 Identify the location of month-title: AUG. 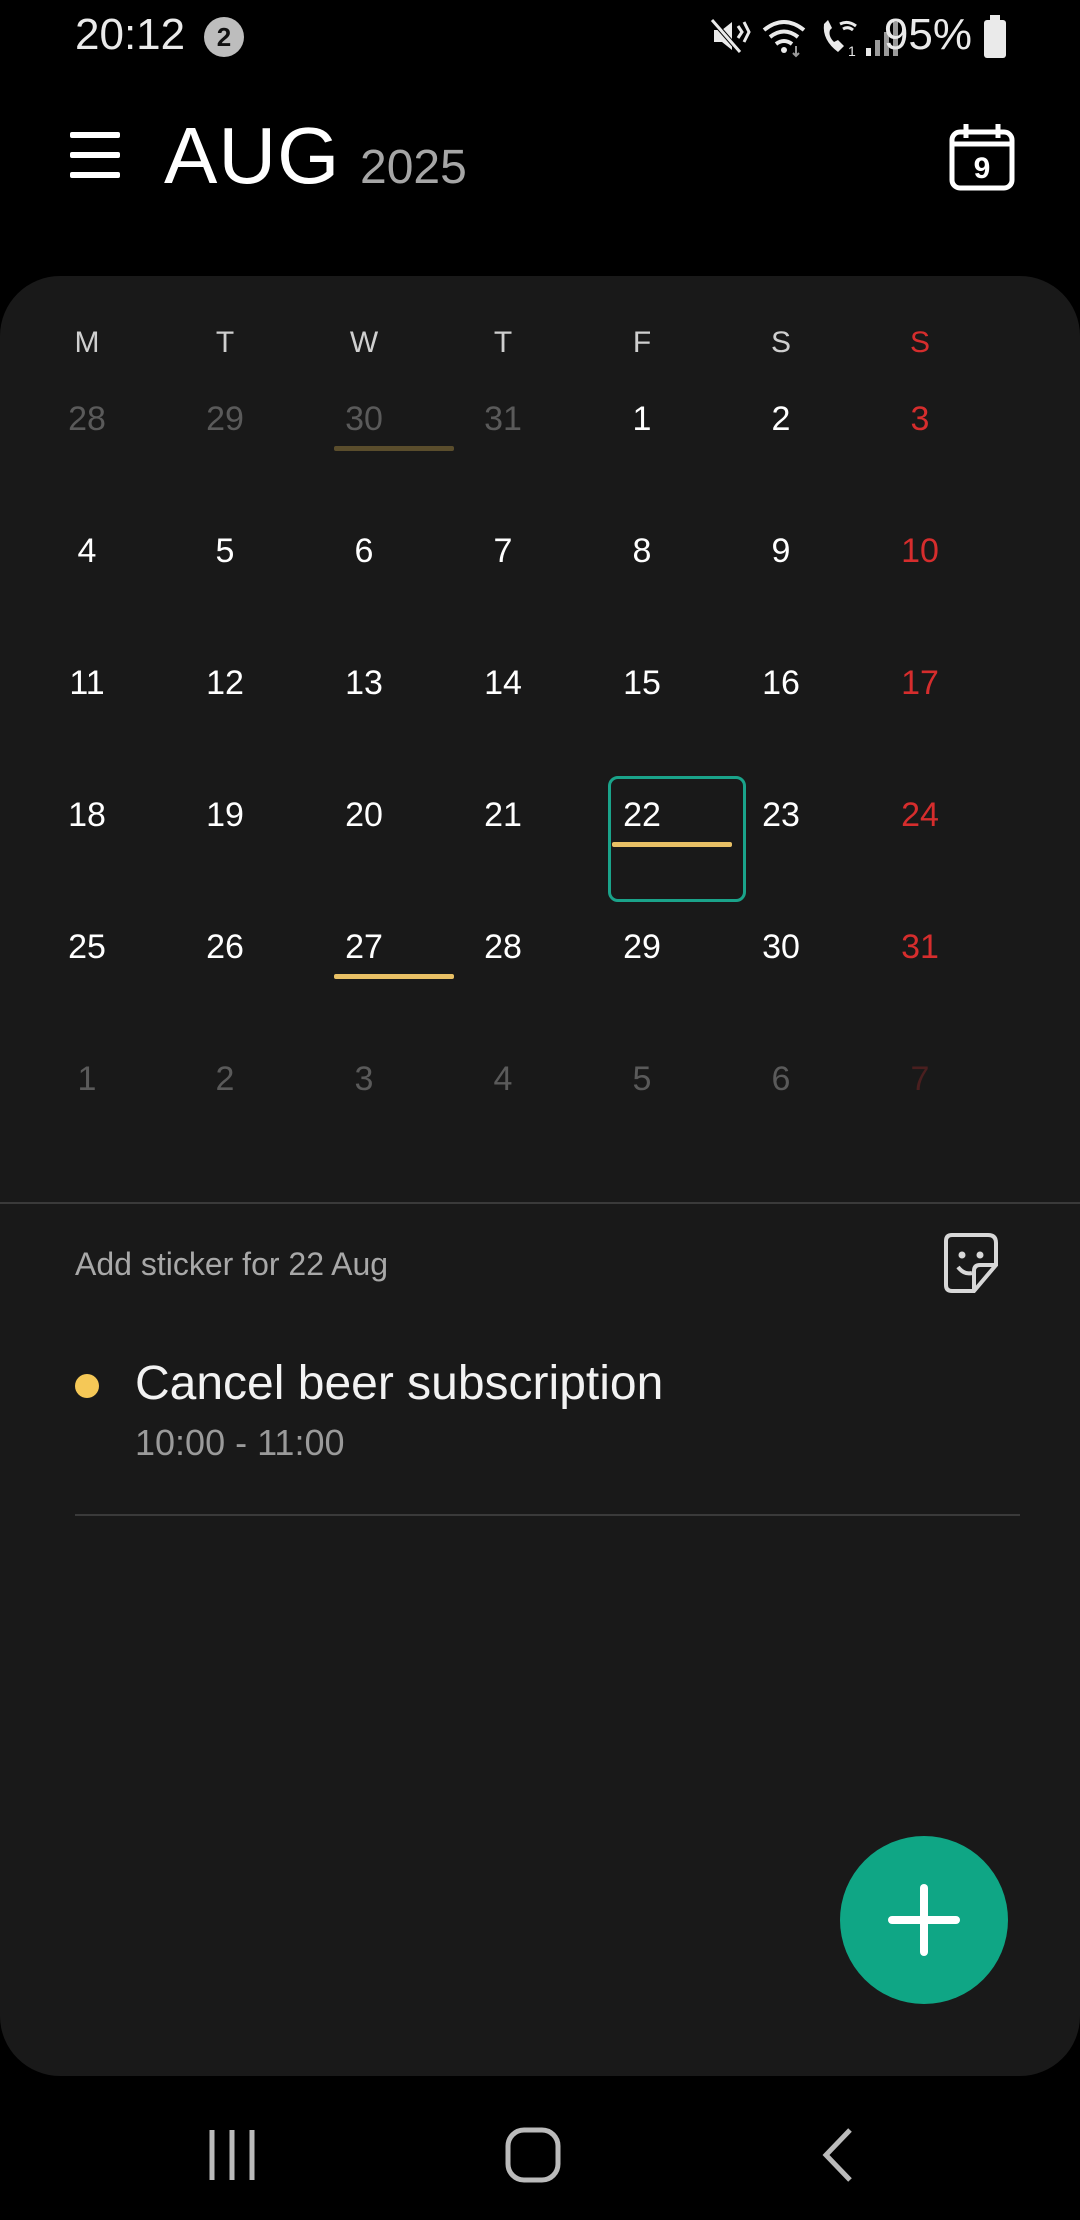
(252, 156).